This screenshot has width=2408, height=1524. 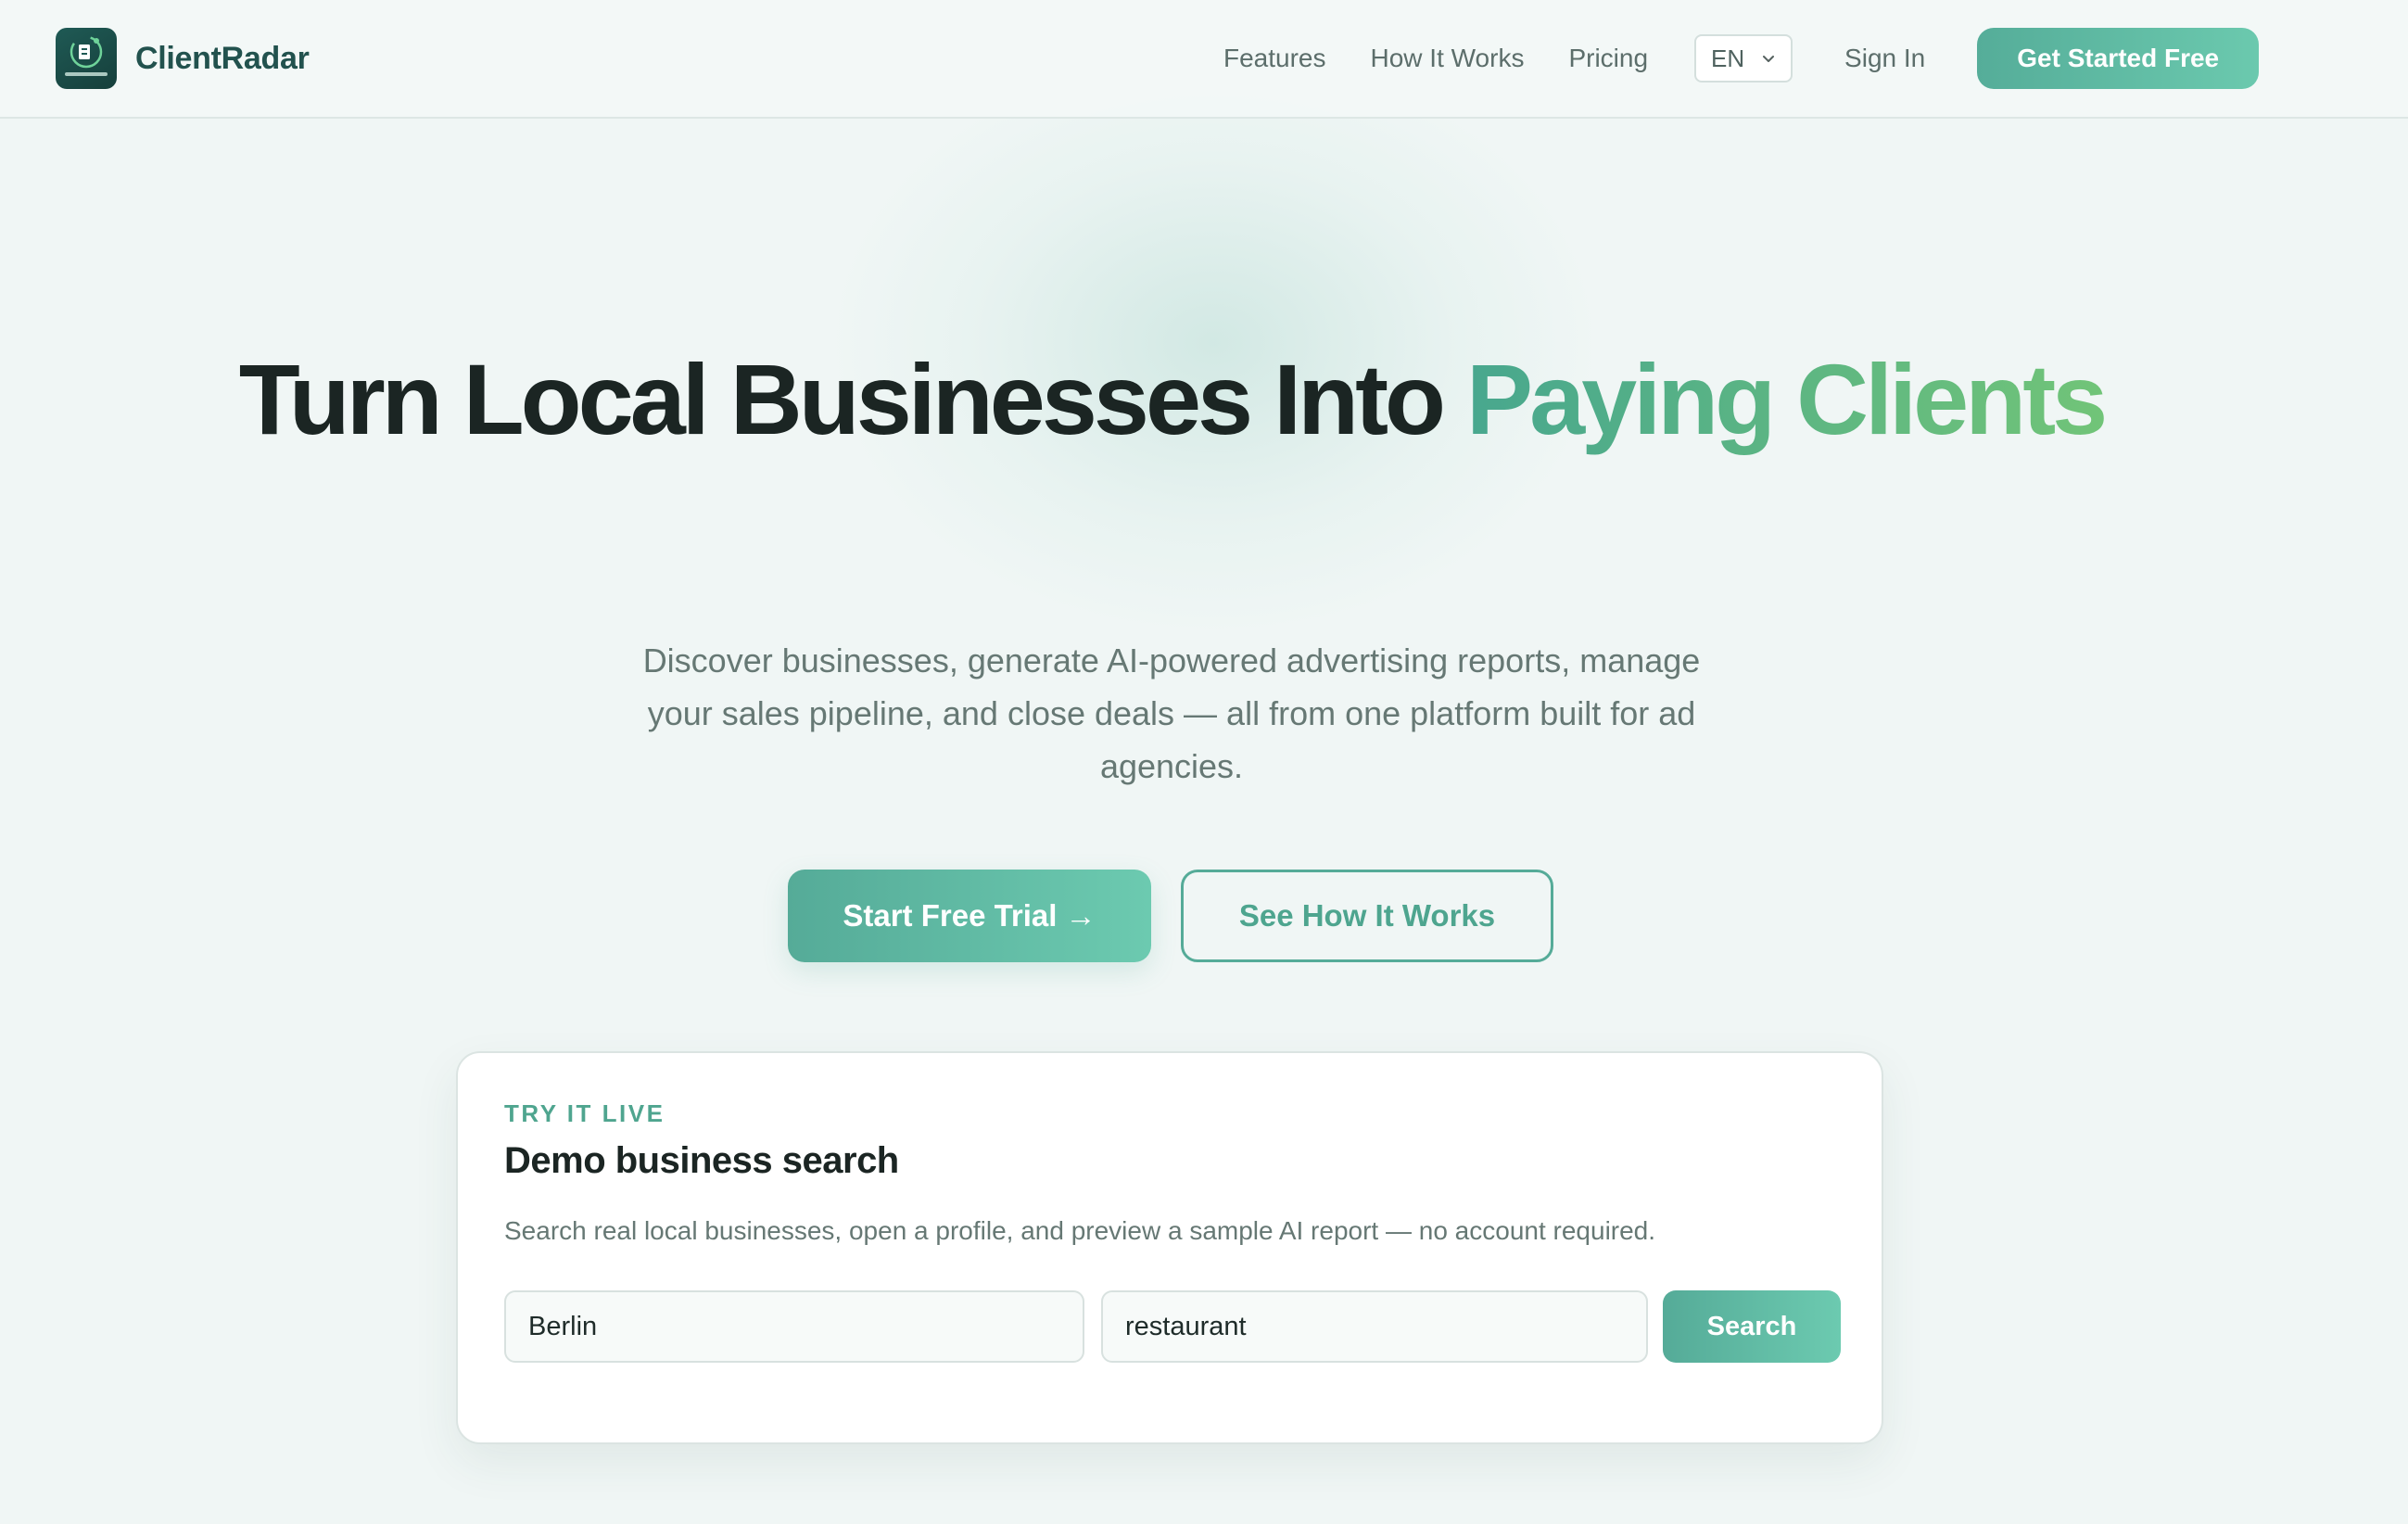 What do you see at coordinates (1728, 58) in the screenshot?
I see `language-value: EN` at bounding box center [1728, 58].